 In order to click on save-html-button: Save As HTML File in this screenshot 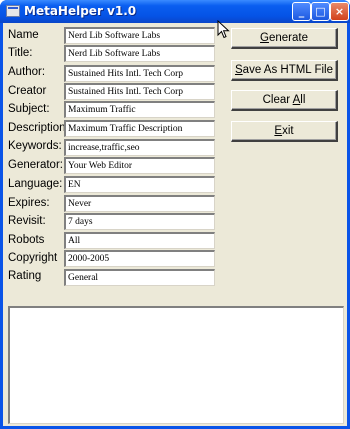, I will do `click(284, 70)`.